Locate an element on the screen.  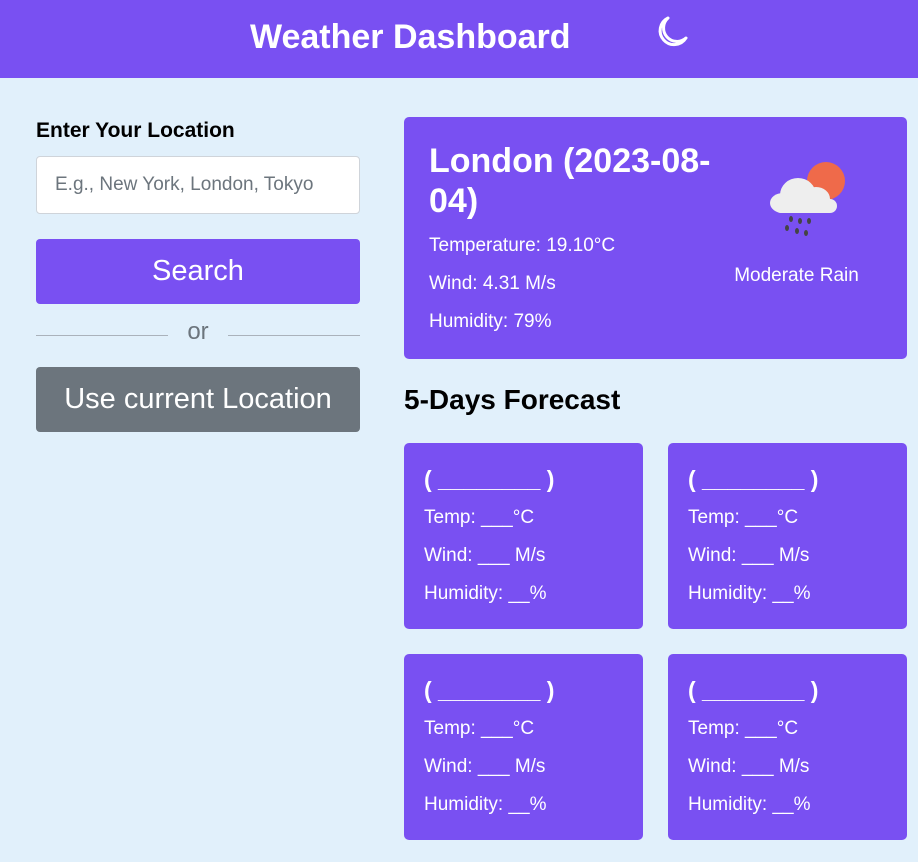
search-button: Search is located at coordinates (198, 271).